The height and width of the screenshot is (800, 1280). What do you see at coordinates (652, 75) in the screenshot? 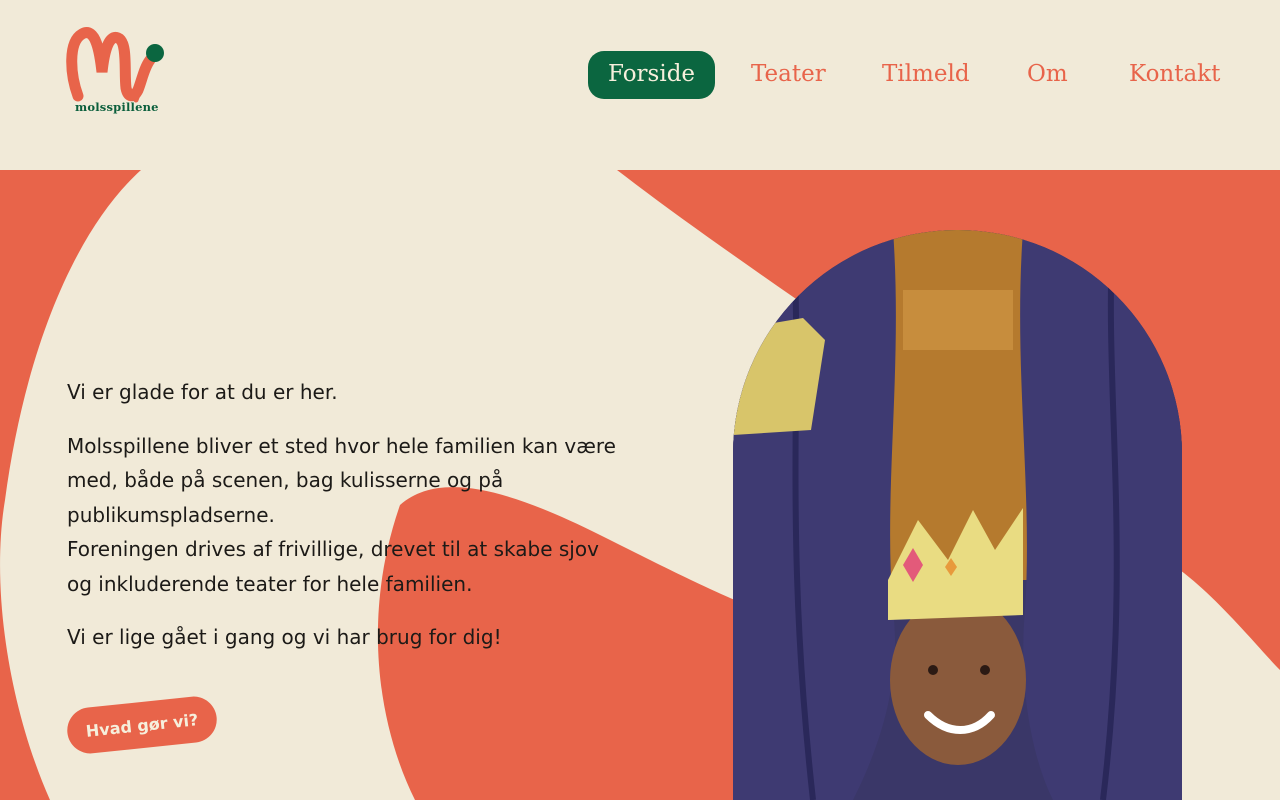
I see `nav-item-forside: Forside` at bounding box center [652, 75].